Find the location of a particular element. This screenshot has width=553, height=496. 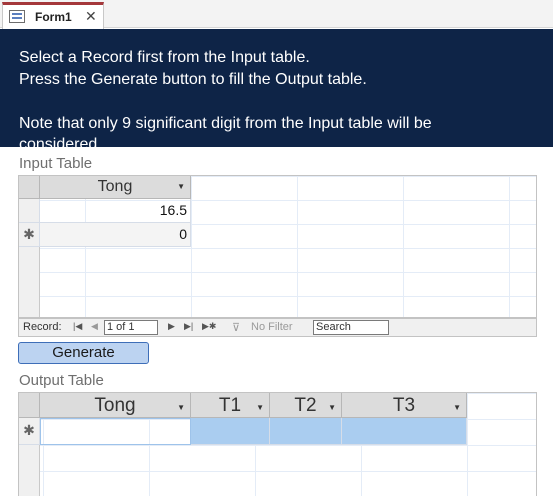

record-label: Record: is located at coordinates (42, 327).